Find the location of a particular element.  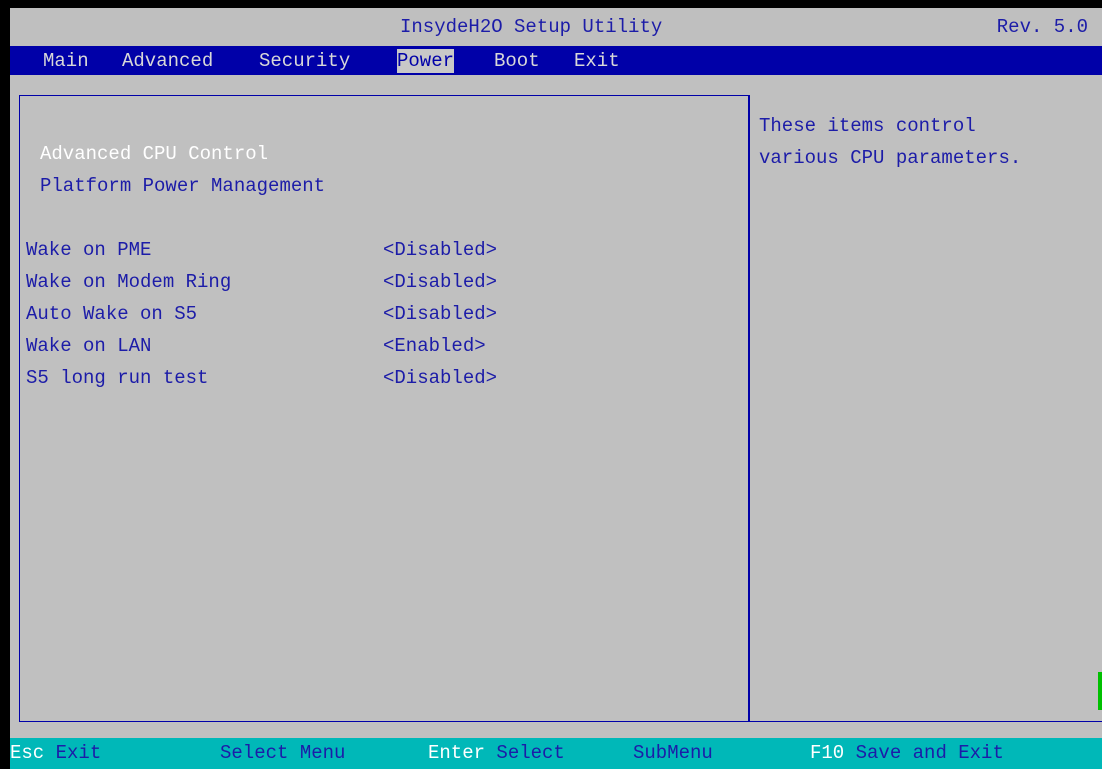

revision-label: Rev. 5.0 is located at coordinates (1042, 27).